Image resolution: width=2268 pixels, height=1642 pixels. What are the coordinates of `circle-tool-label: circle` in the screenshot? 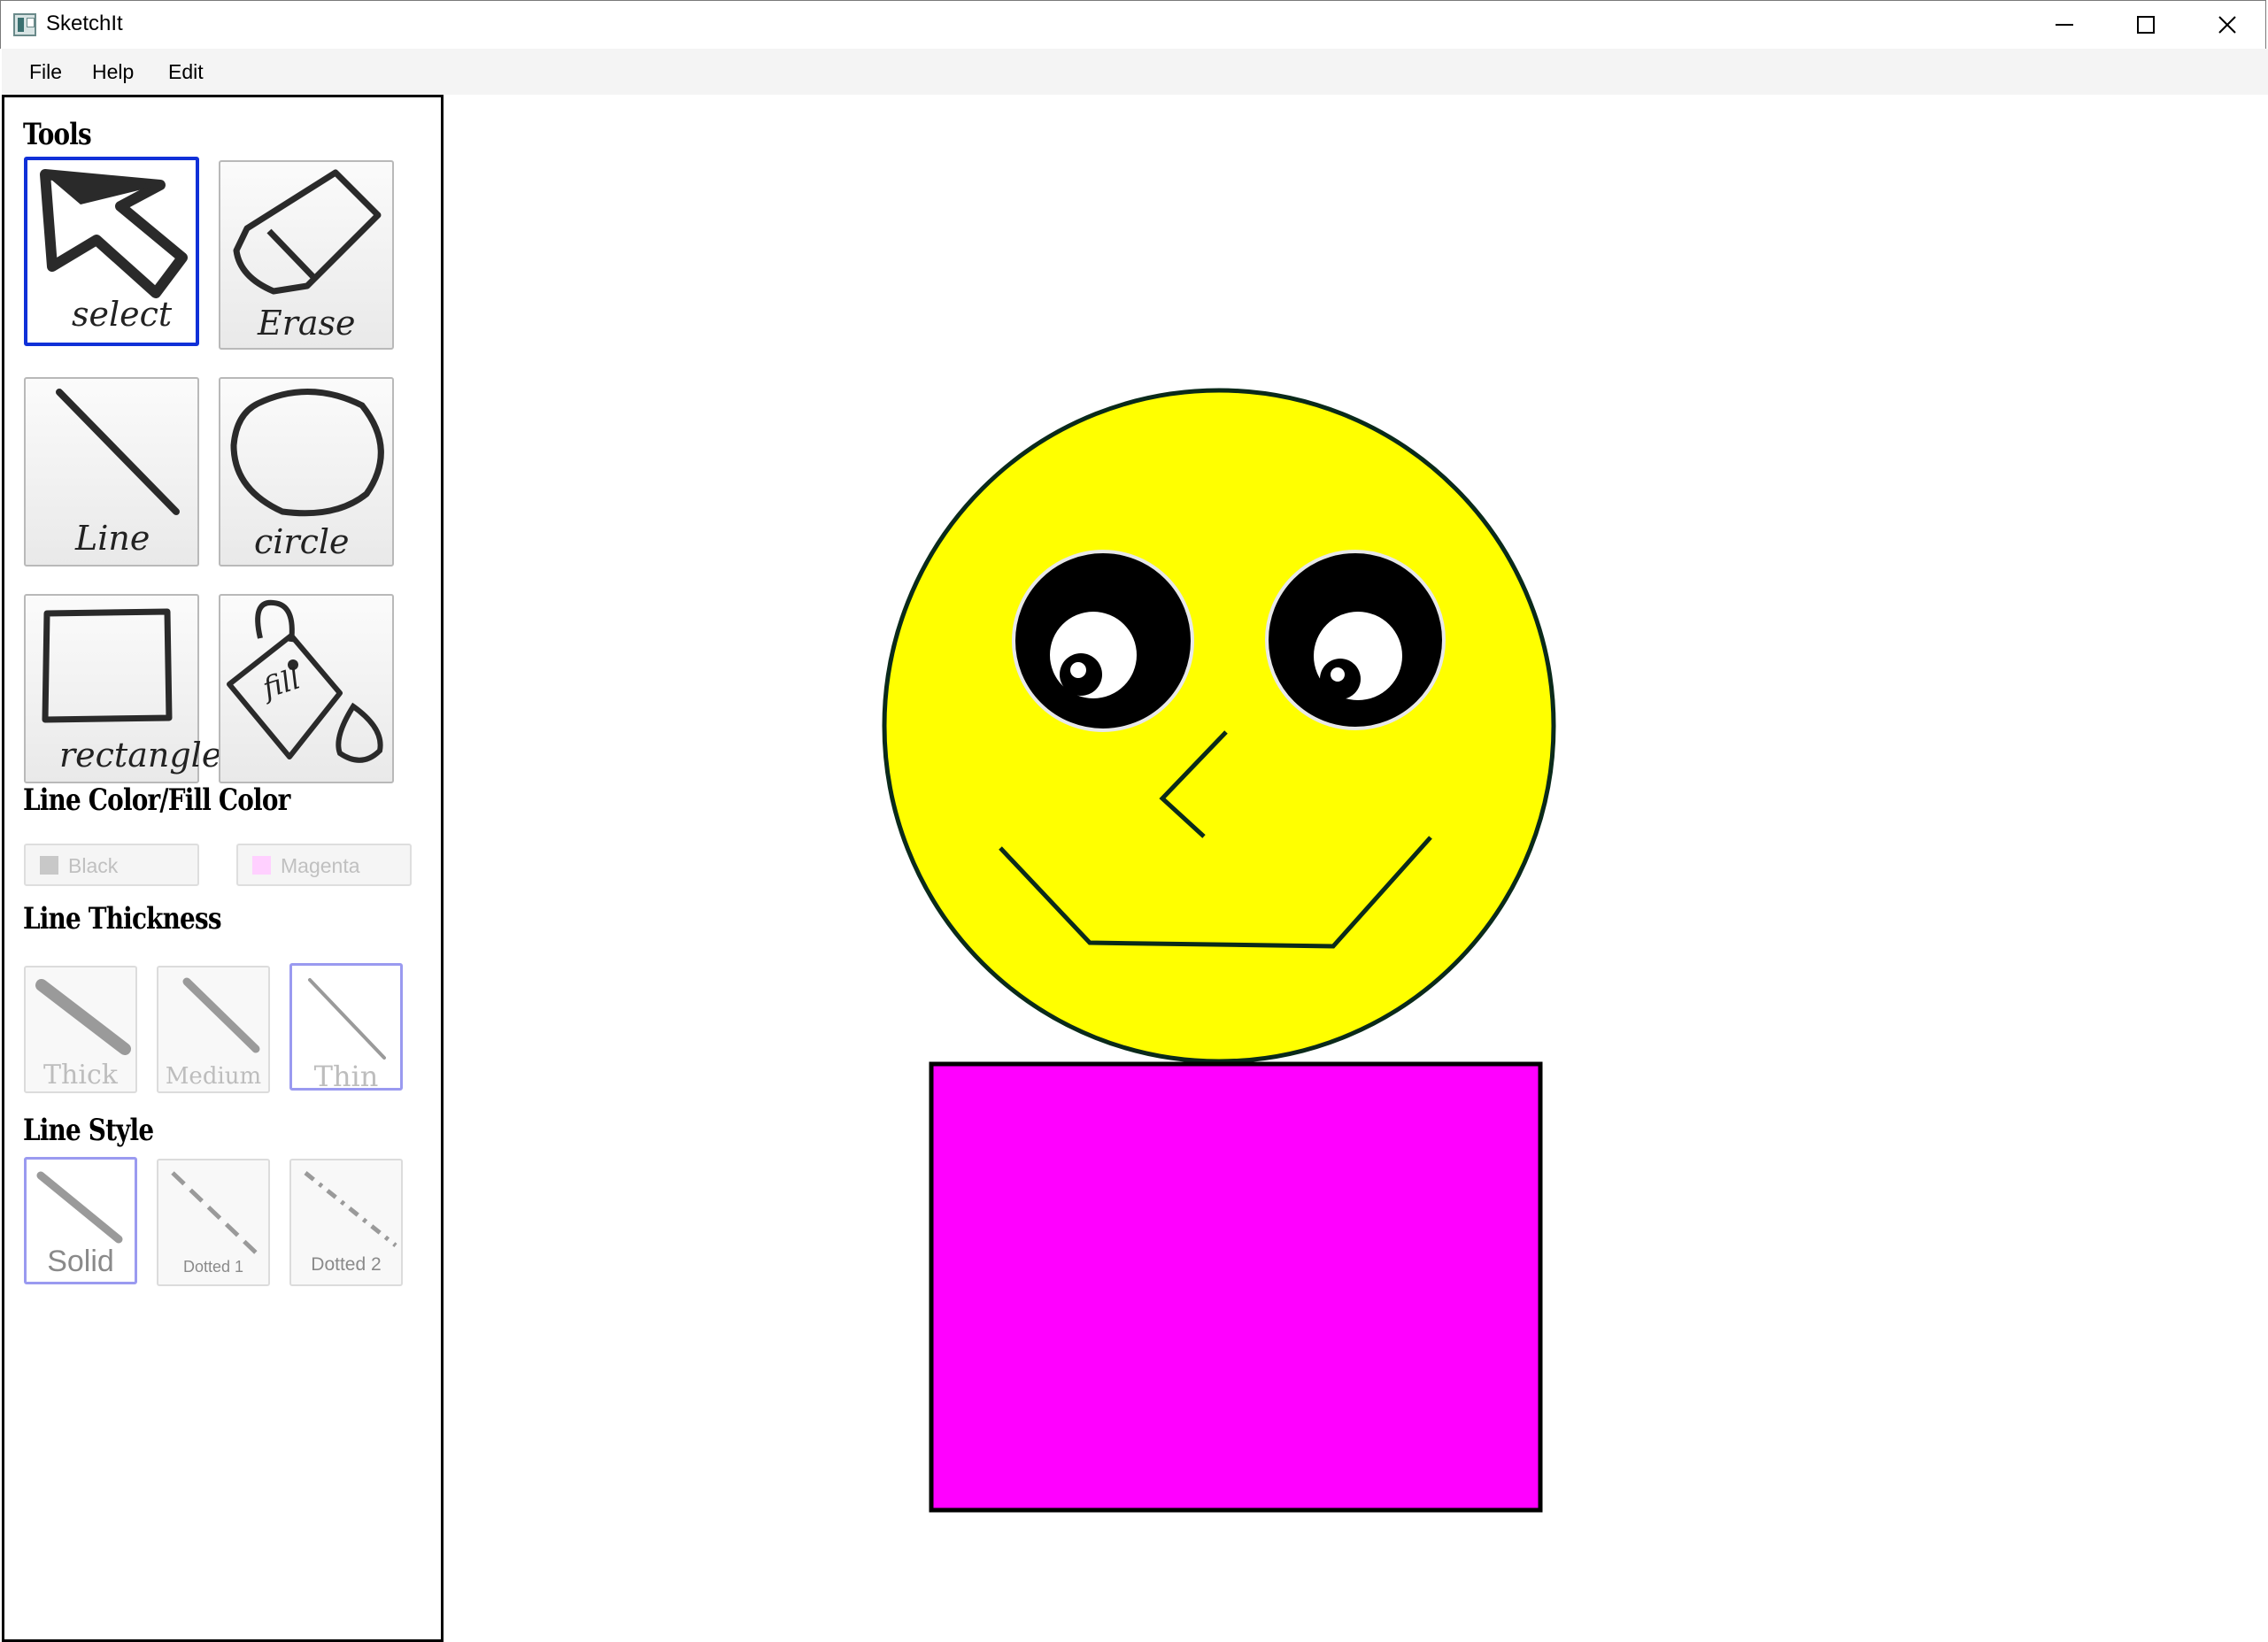 It's located at (302, 541).